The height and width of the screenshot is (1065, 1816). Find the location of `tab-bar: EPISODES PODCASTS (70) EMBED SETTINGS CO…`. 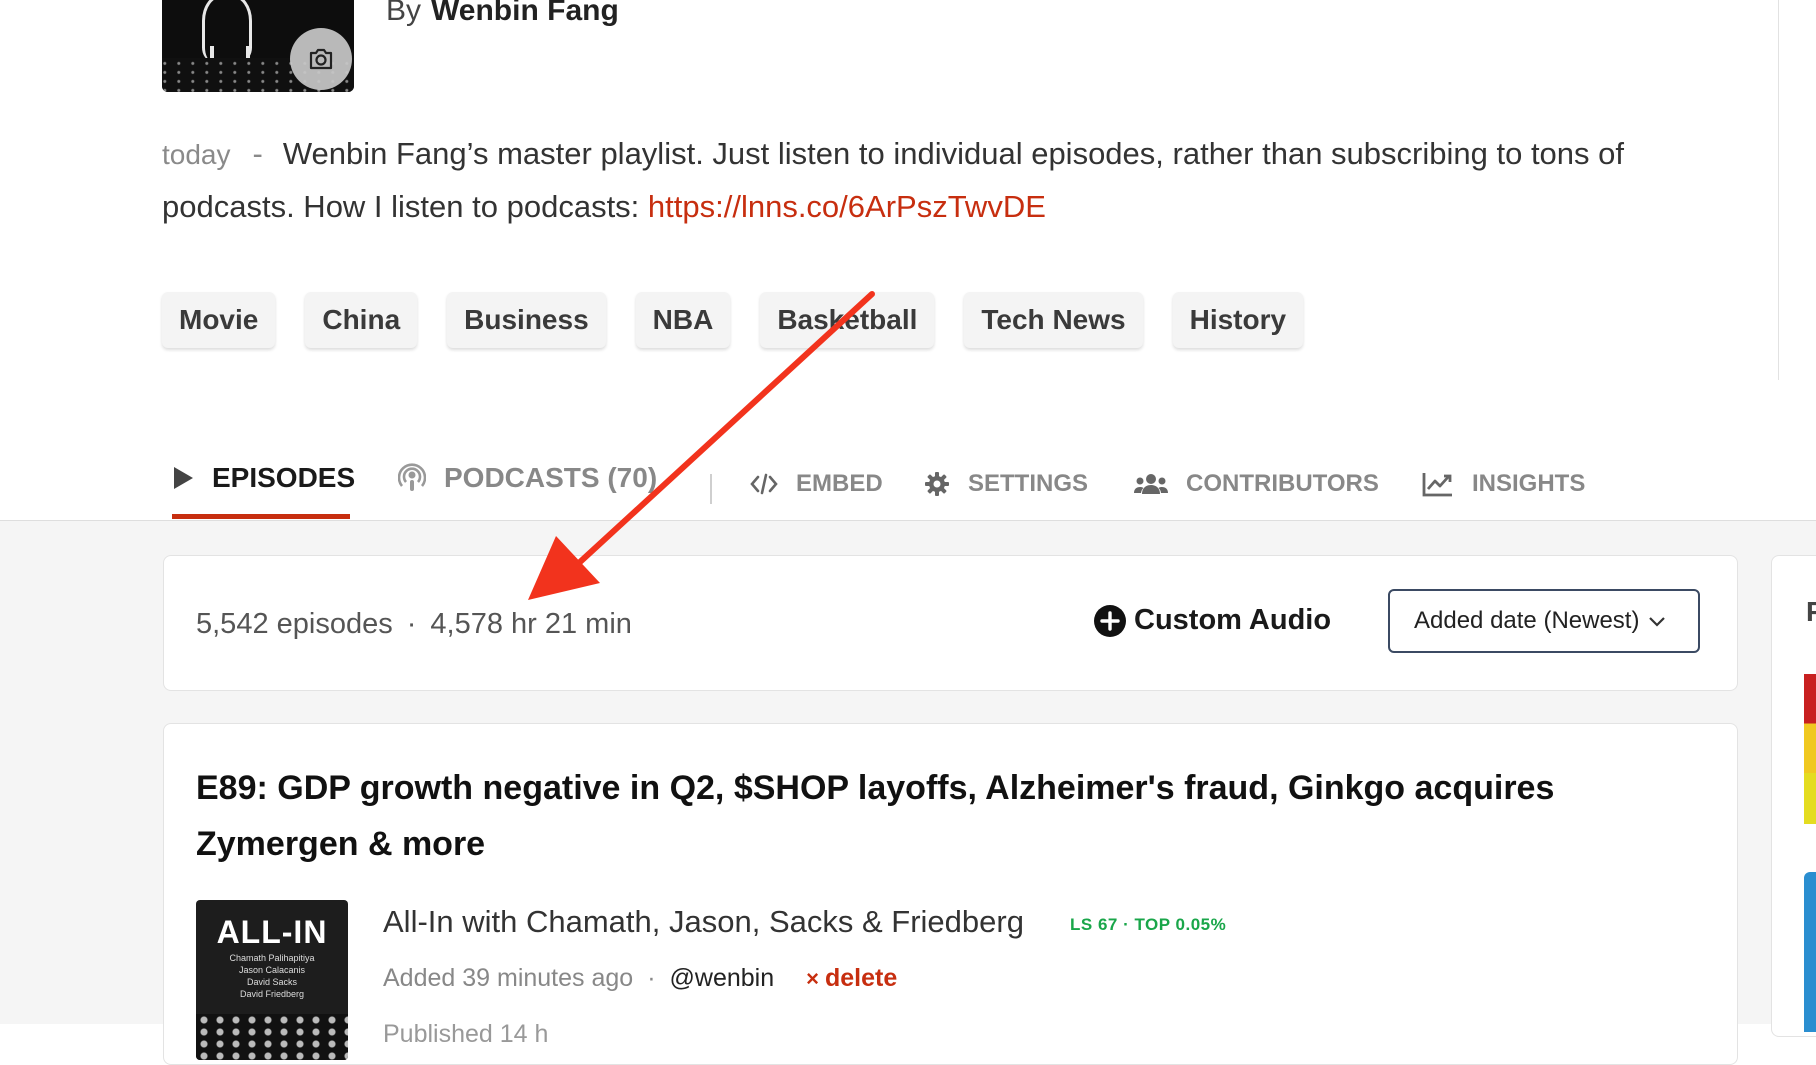

tab-bar: EPISODES PODCASTS (70) EMBED SETTINGS CO… is located at coordinates (908, 480).